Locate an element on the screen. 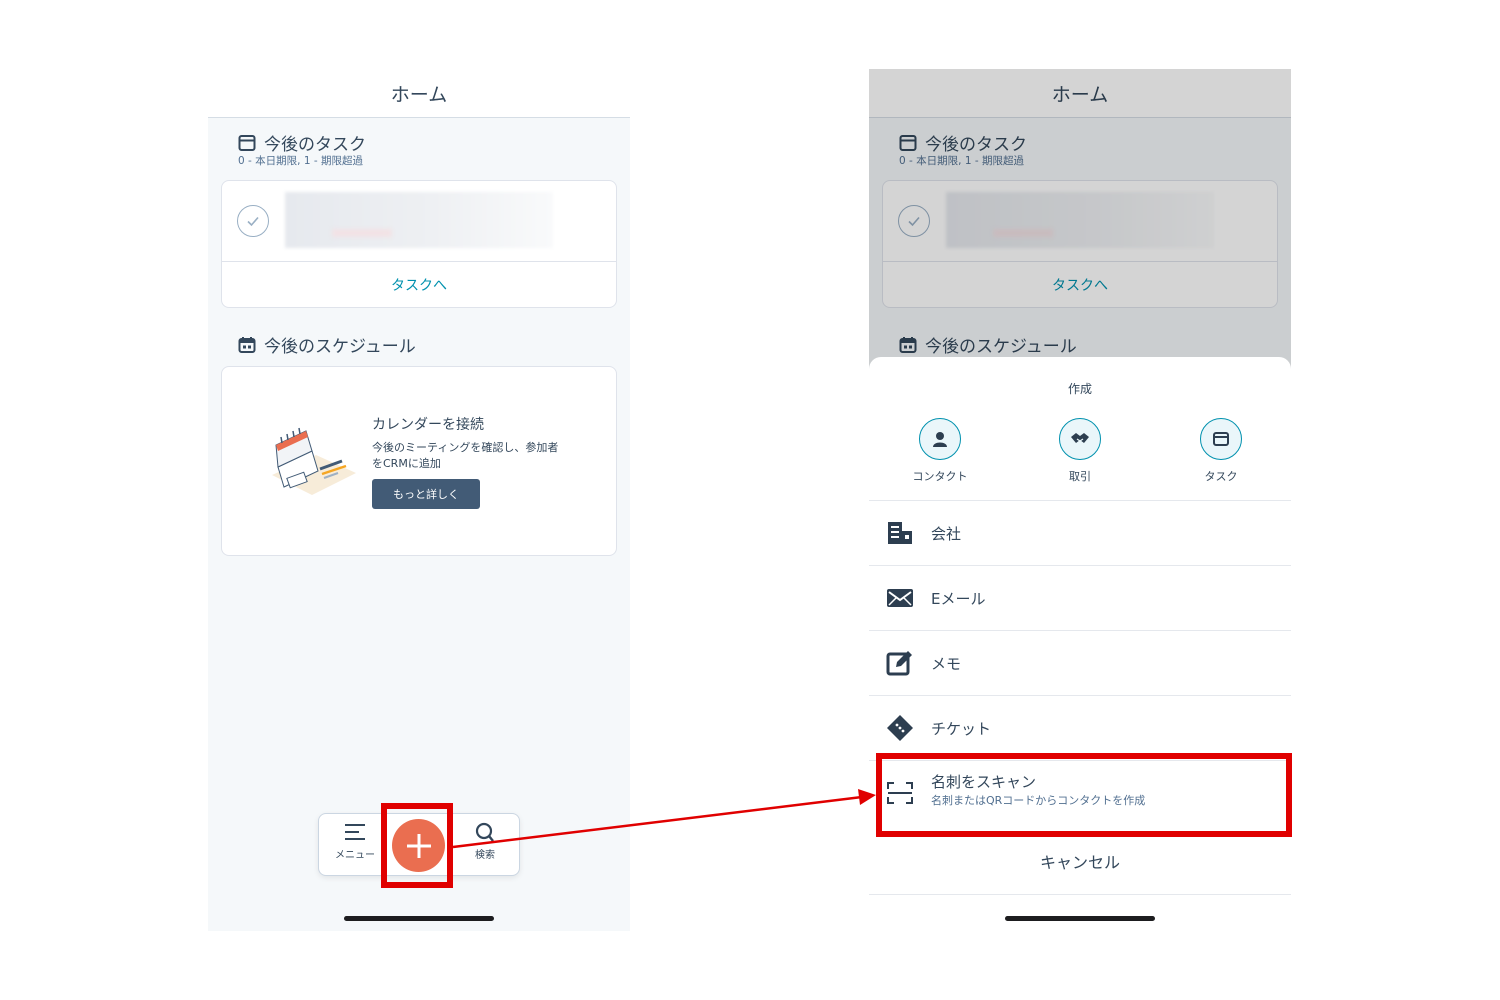  check-icon is located at coordinates (253, 221).